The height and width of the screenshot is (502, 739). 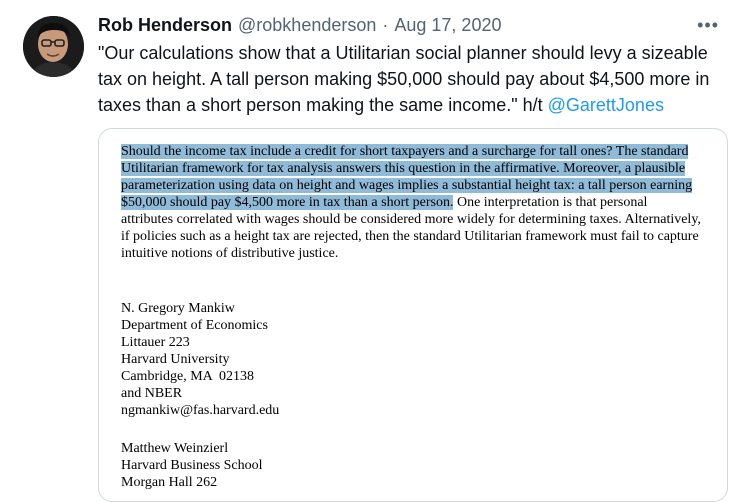 I want to click on address-line: Littauer 223, so click(x=155, y=342).